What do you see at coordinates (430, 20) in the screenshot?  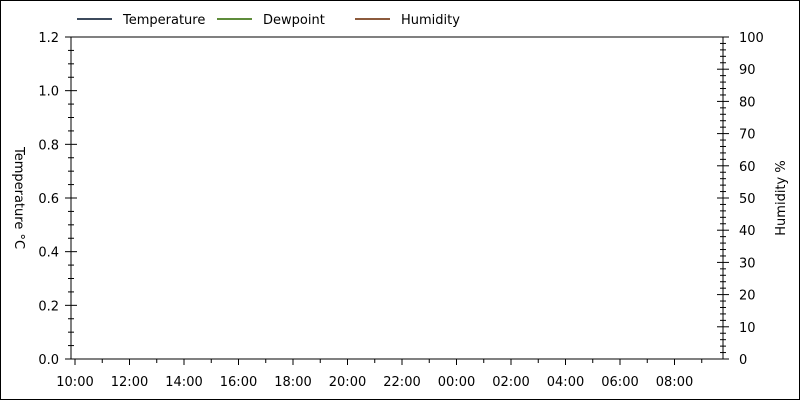 I see `legend-label: Humidity` at bounding box center [430, 20].